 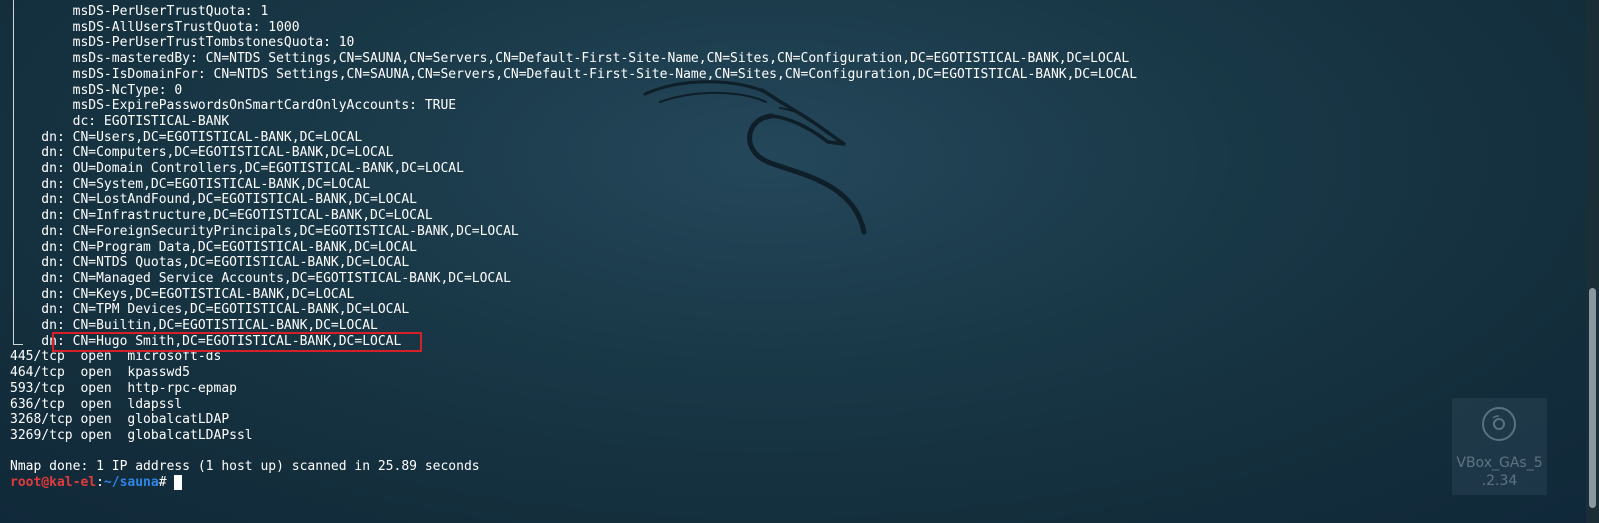 I want to click on output-line: dn: CN=Keys,DC=EGOTISTICAL-BANK,DC=LOCAL, so click(x=182, y=294).